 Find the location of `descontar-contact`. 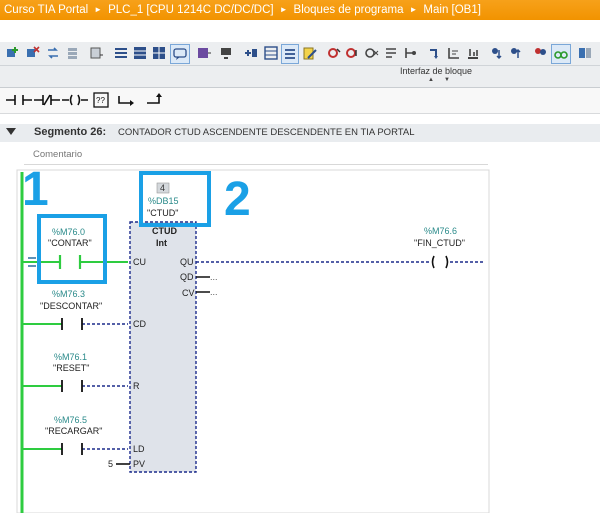

descontar-contact is located at coordinates (72, 324).